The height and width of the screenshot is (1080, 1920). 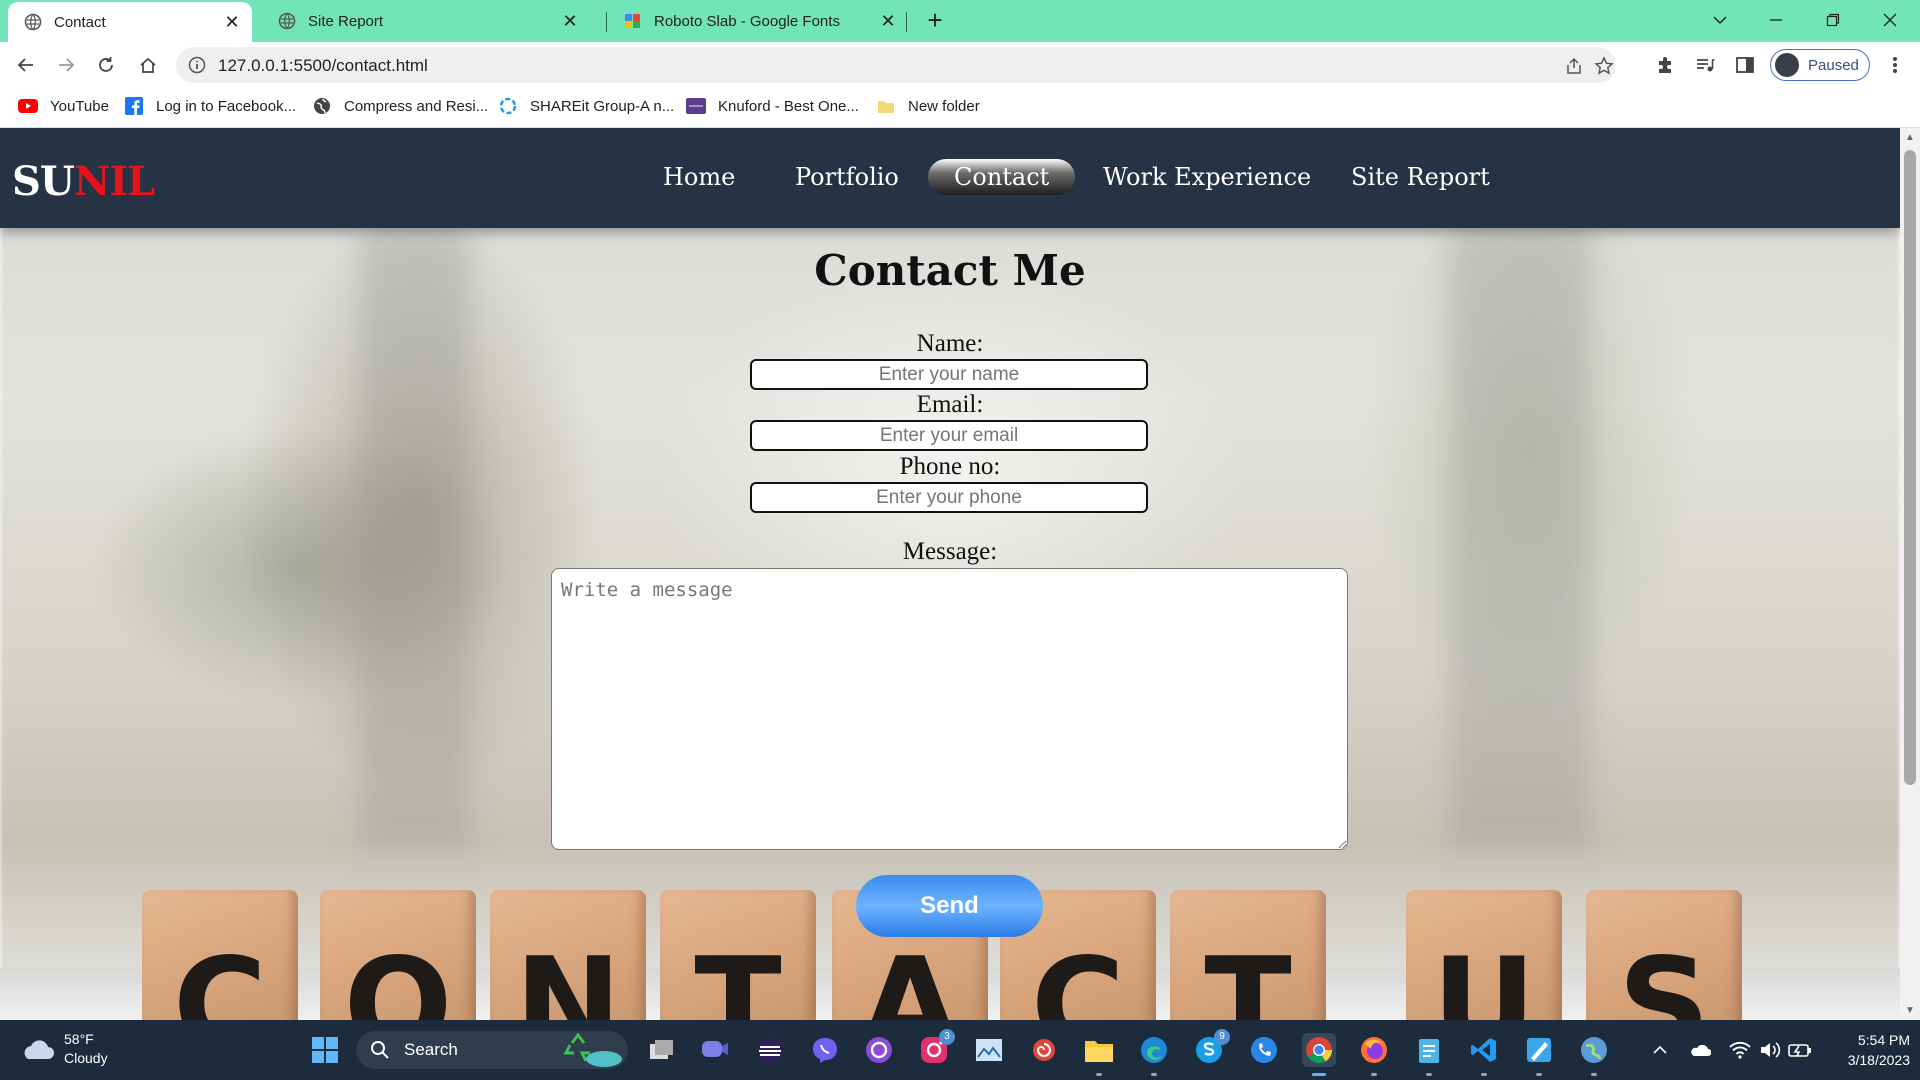 What do you see at coordinates (1222, 1037) in the screenshot?
I see `notification-badge: 9` at bounding box center [1222, 1037].